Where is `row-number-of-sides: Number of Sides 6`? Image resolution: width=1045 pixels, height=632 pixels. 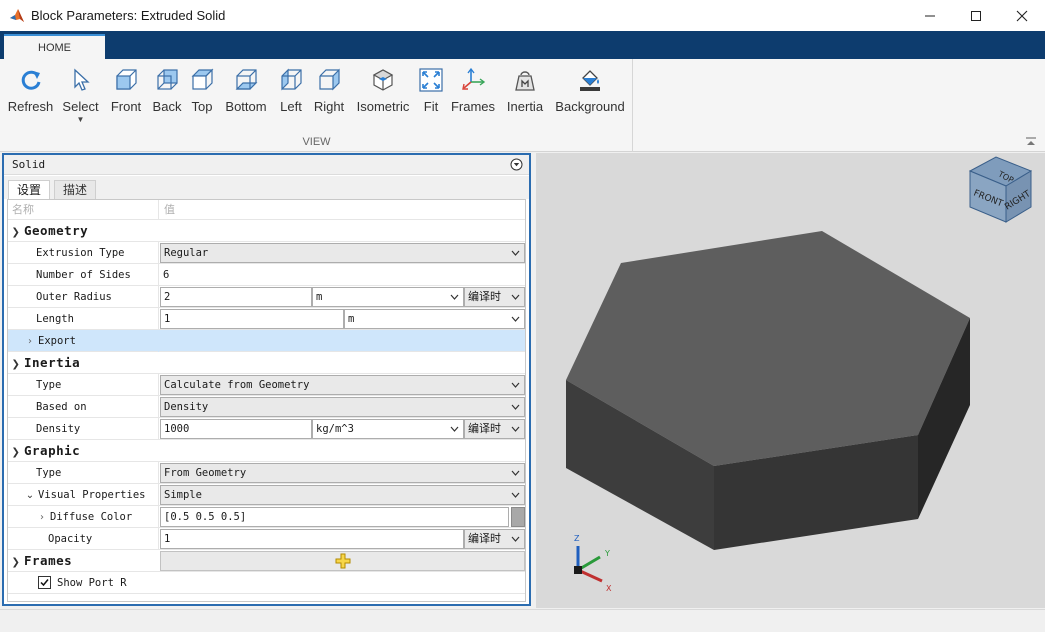 row-number-of-sides: Number of Sides 6 is located at coordinates (266, 275).